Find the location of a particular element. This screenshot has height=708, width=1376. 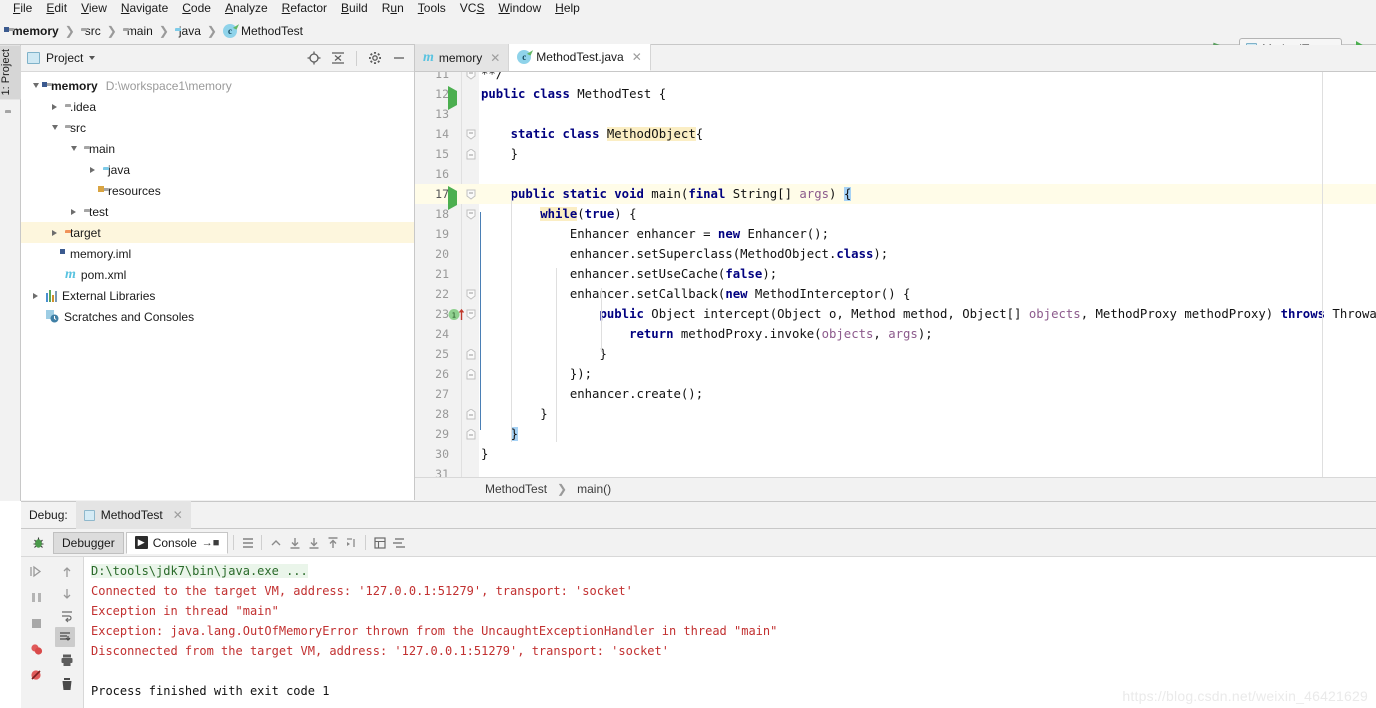

pause-icon is located at coordinates (36, 597).